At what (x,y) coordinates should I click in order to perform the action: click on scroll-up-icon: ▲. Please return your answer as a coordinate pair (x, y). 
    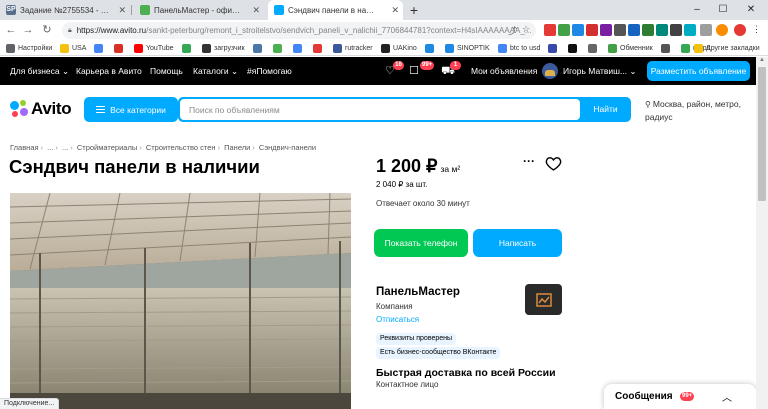
    Looking at the image, I should click on (762, 60).